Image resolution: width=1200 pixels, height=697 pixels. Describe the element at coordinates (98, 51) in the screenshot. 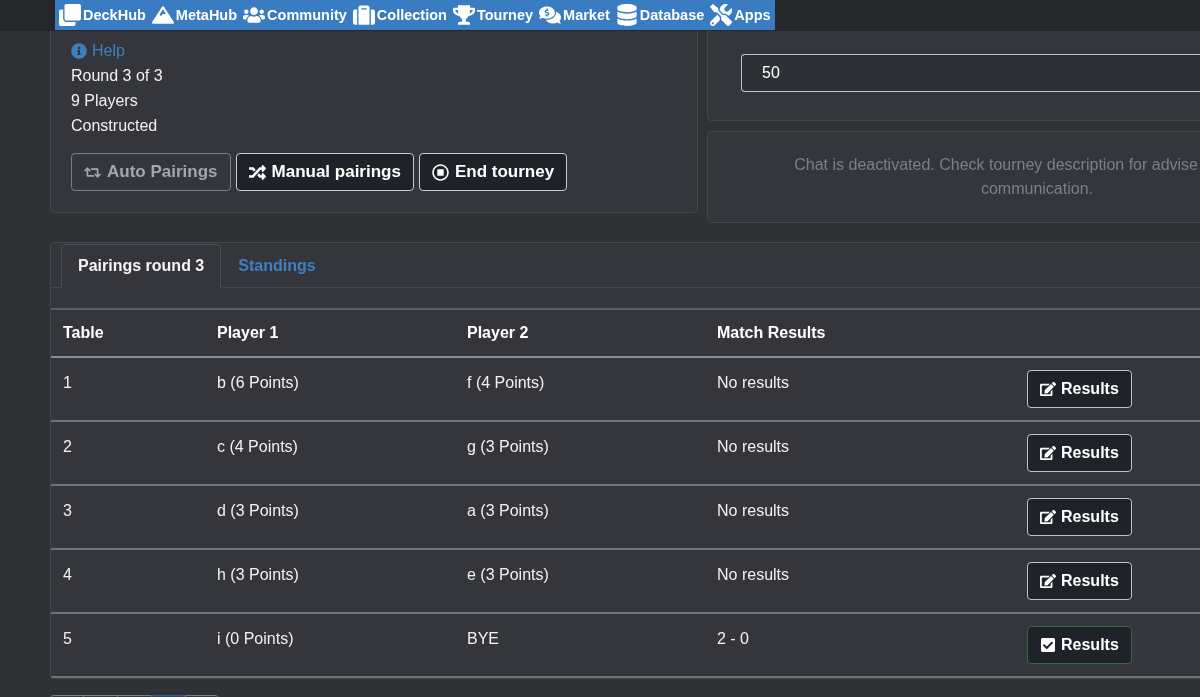

I see `help-link: Help` at that location.